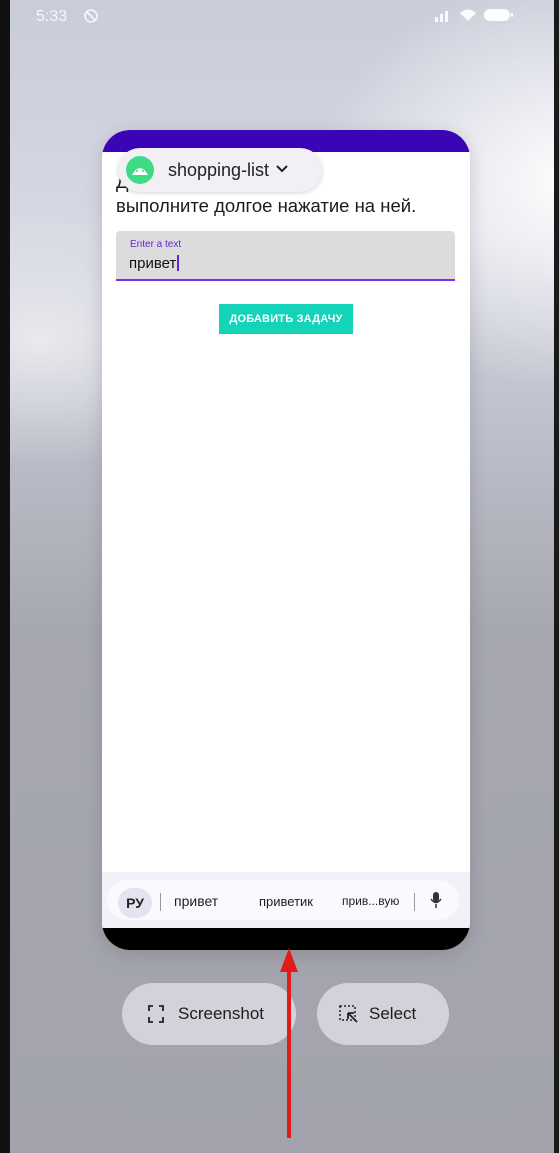  What do you see at coordinates (156, 1014) in the screenshot?
I see `screenshot-icon` at bounding box center [156, 1014].